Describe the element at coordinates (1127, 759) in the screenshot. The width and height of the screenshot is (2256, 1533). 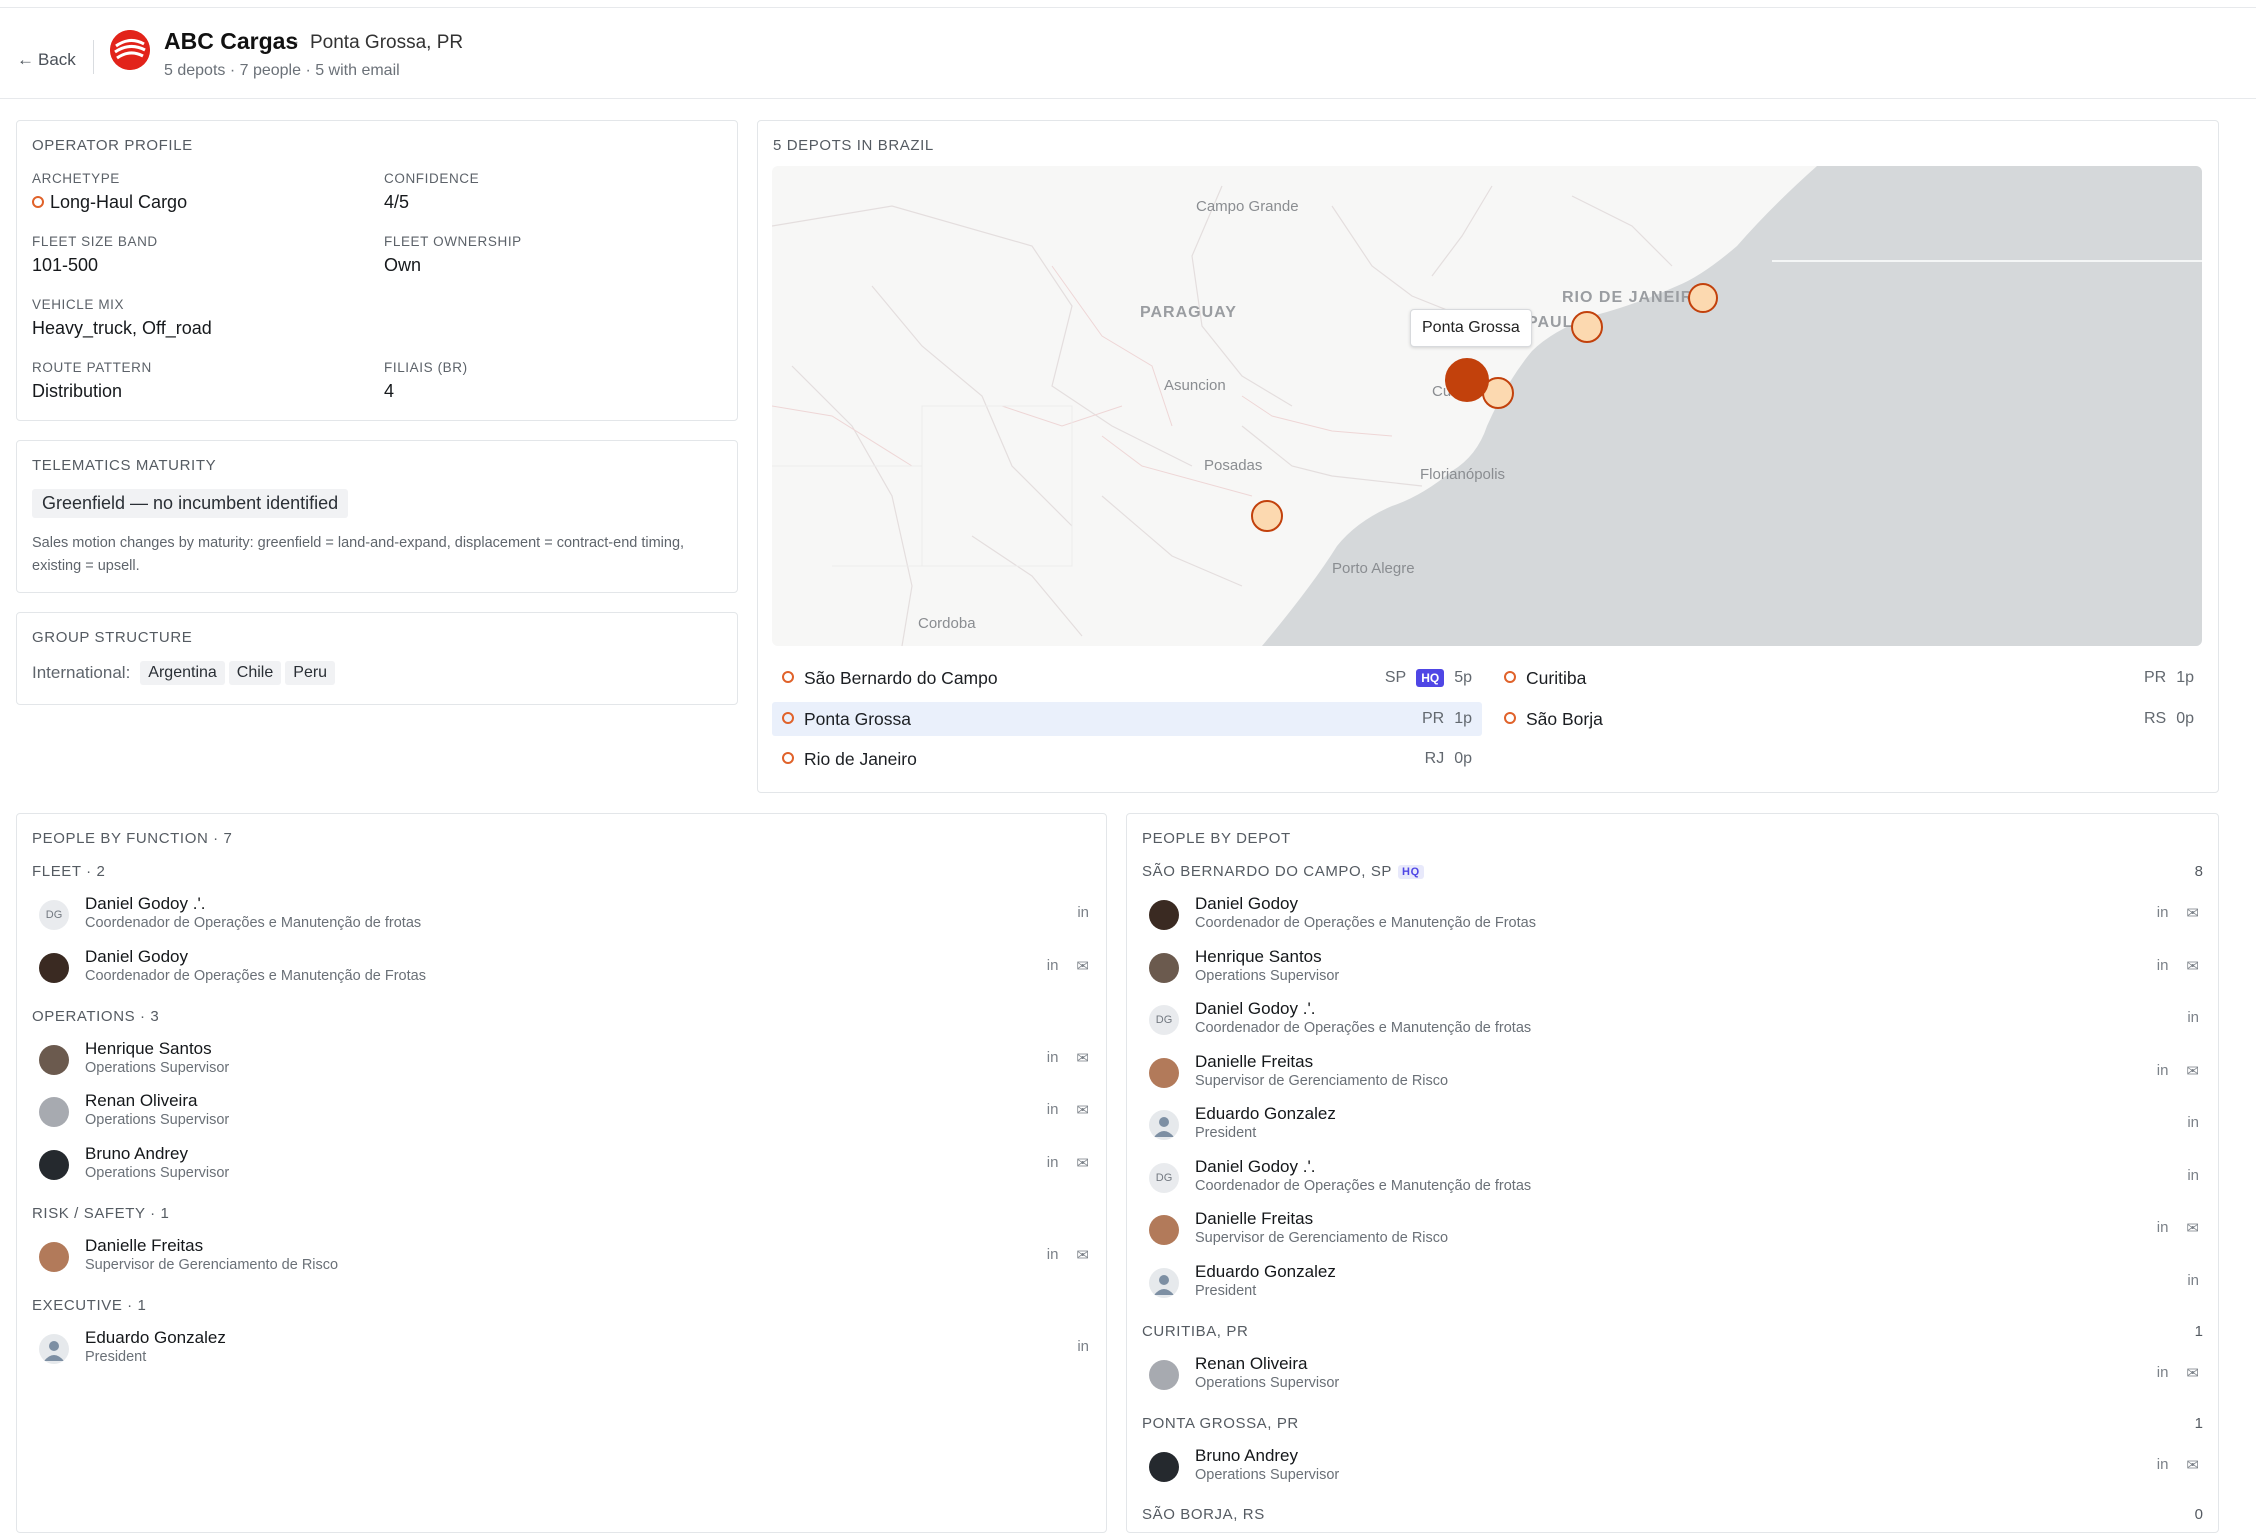
I see `depot-row: Rio de Janeiro RJ 0p` at that location.